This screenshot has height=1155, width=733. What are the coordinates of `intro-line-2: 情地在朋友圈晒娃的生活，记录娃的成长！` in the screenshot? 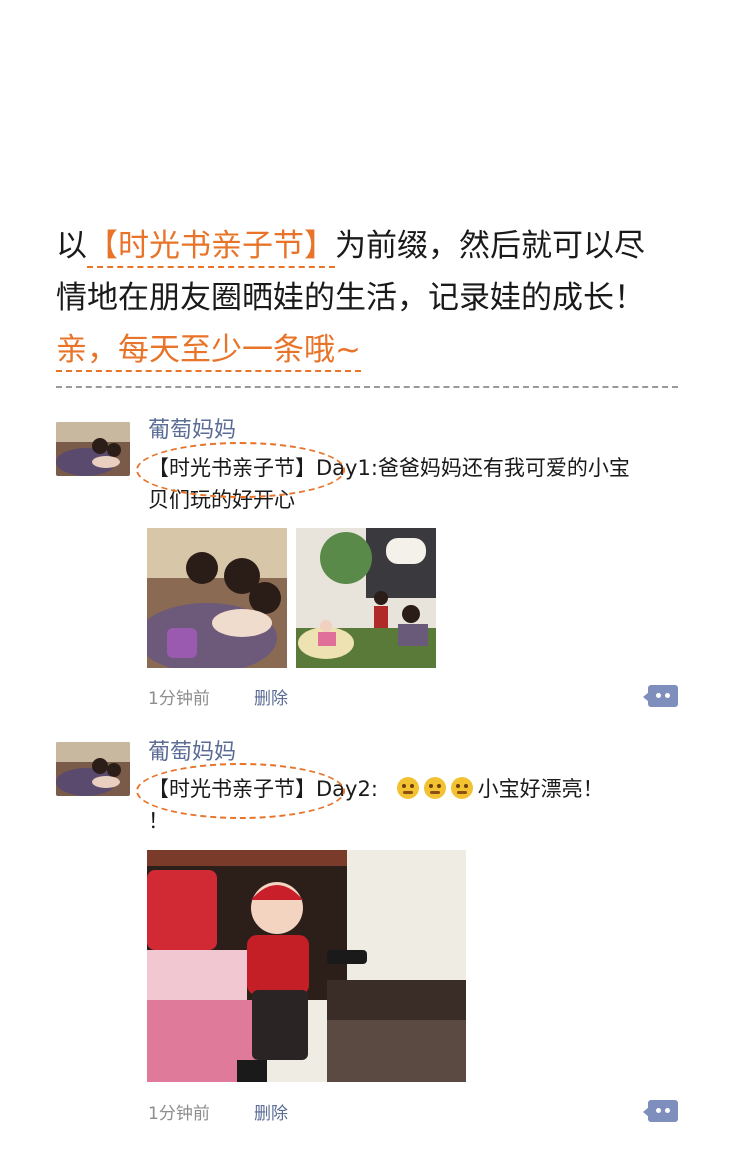 It's located at (350, 298).